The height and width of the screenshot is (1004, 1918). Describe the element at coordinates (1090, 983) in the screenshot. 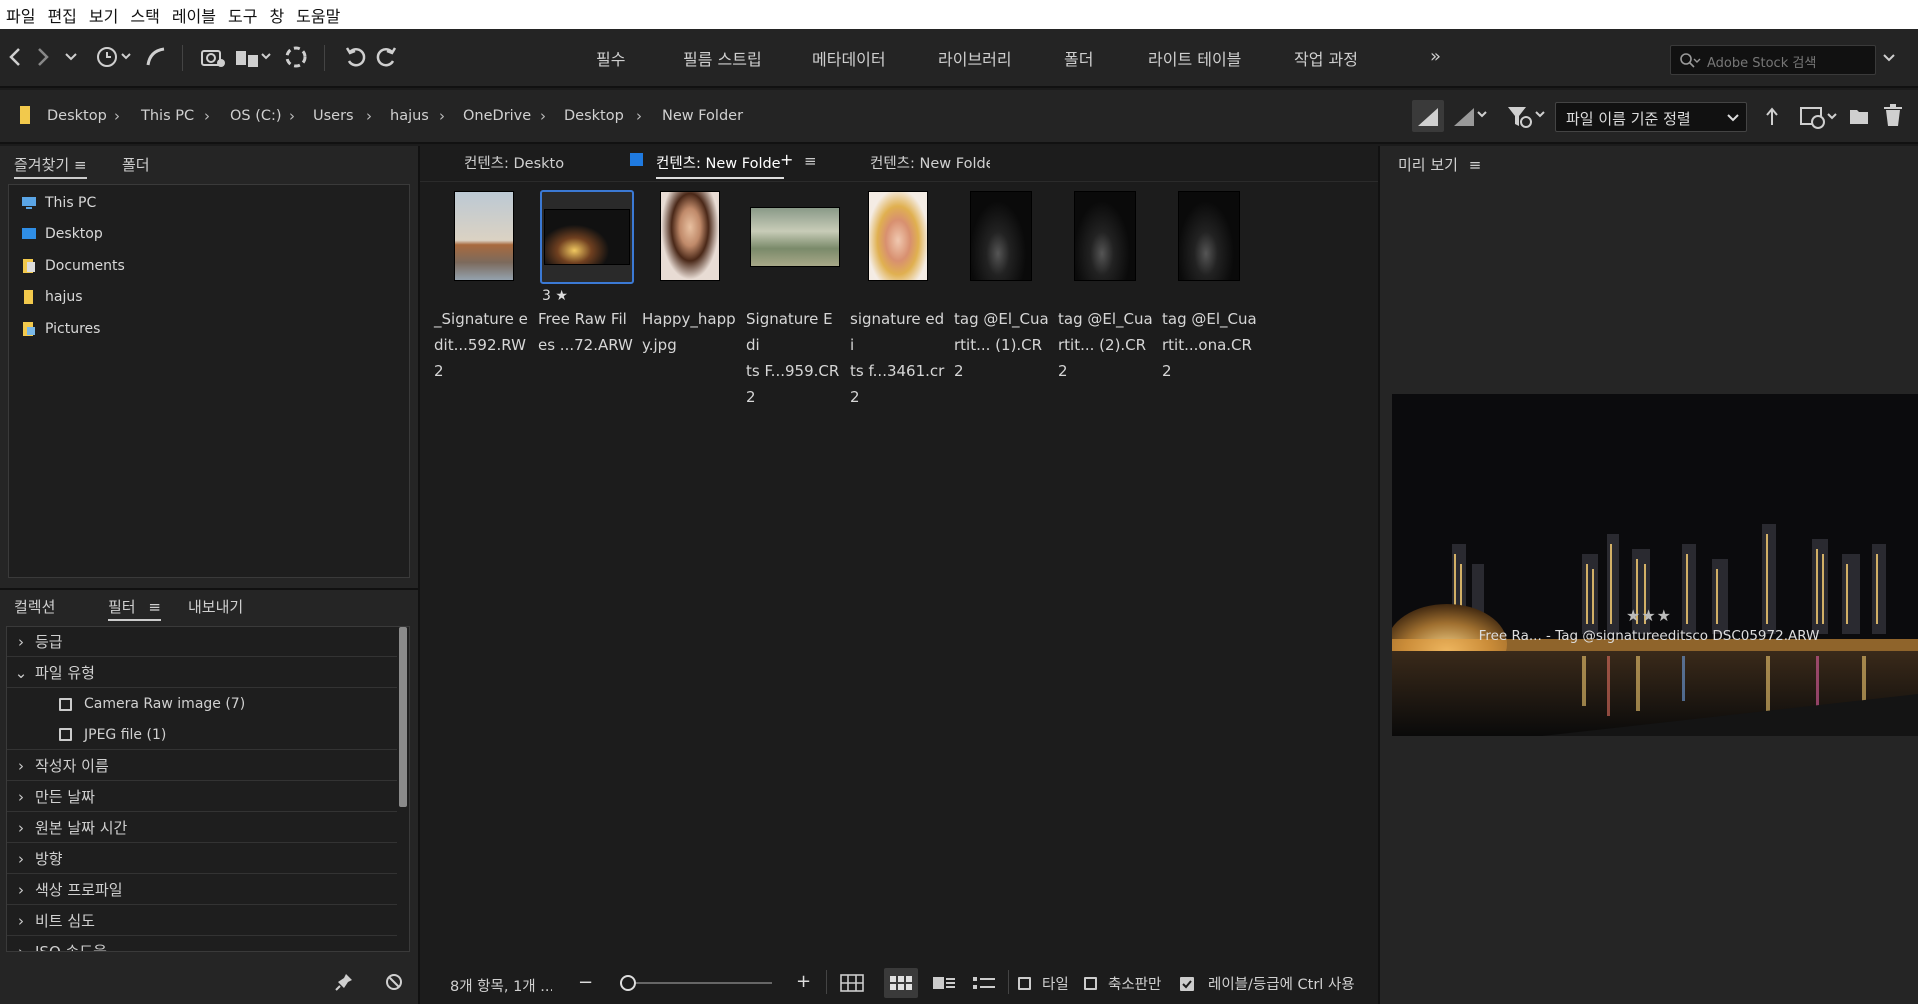

I see `compact-checkbox` at that location.